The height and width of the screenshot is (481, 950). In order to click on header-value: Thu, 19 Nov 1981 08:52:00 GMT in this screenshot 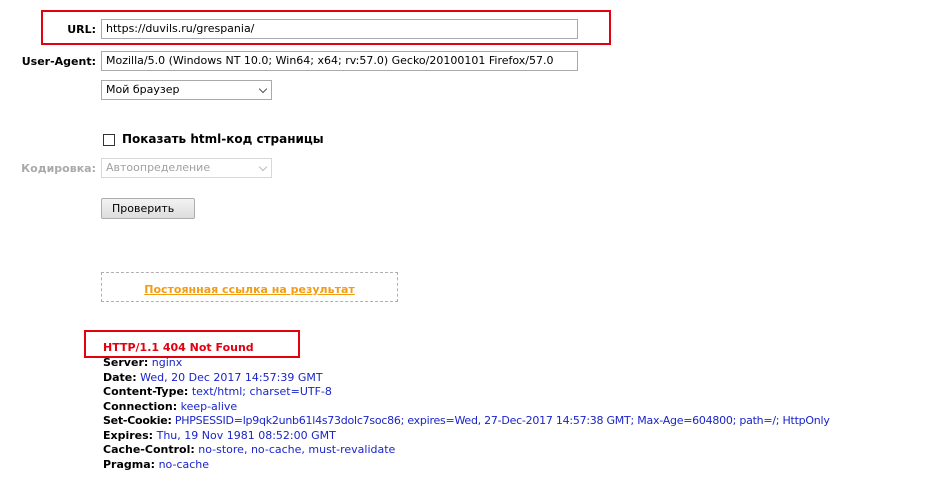, I will do `click(246, 435)`.